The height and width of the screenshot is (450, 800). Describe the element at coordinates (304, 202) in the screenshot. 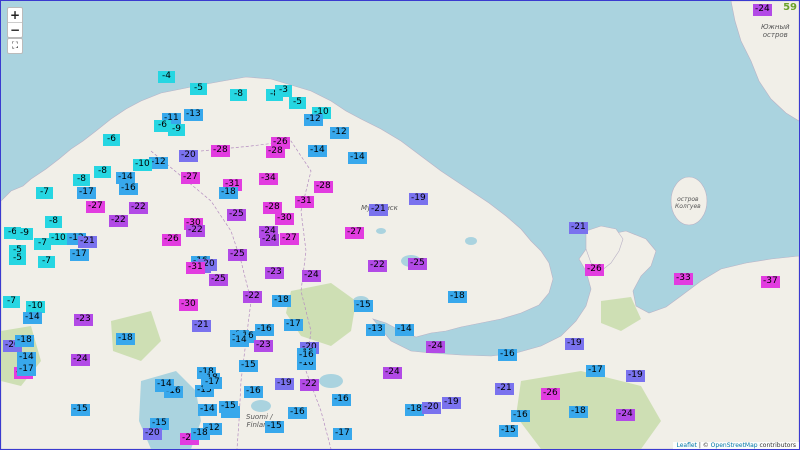

I see `temperature-marker: -31` at that location.